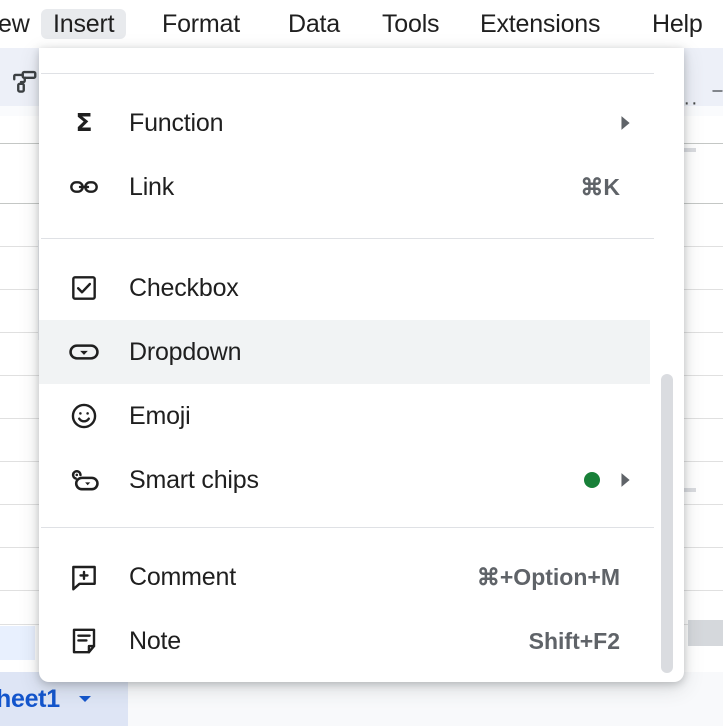  I want to click on new-feature-badge, so click(592, 480).